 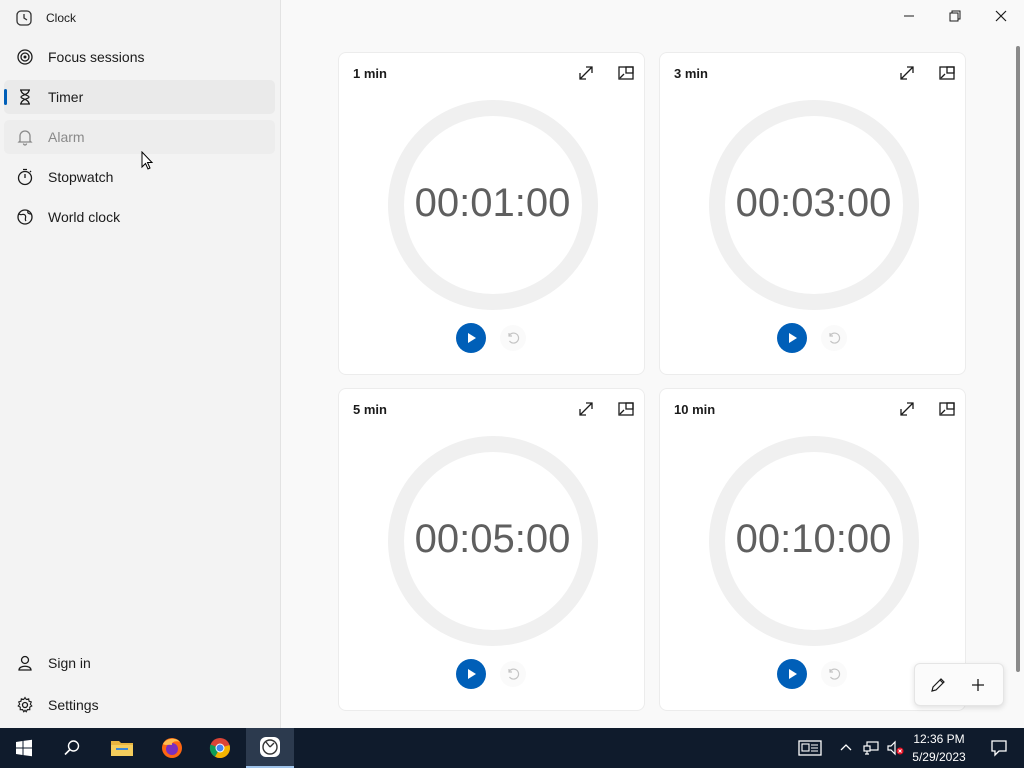 What do you see at coordinates (140, 18) in the screenshot?
I see `title-bar: Clock` at bounding box center [140, 18].